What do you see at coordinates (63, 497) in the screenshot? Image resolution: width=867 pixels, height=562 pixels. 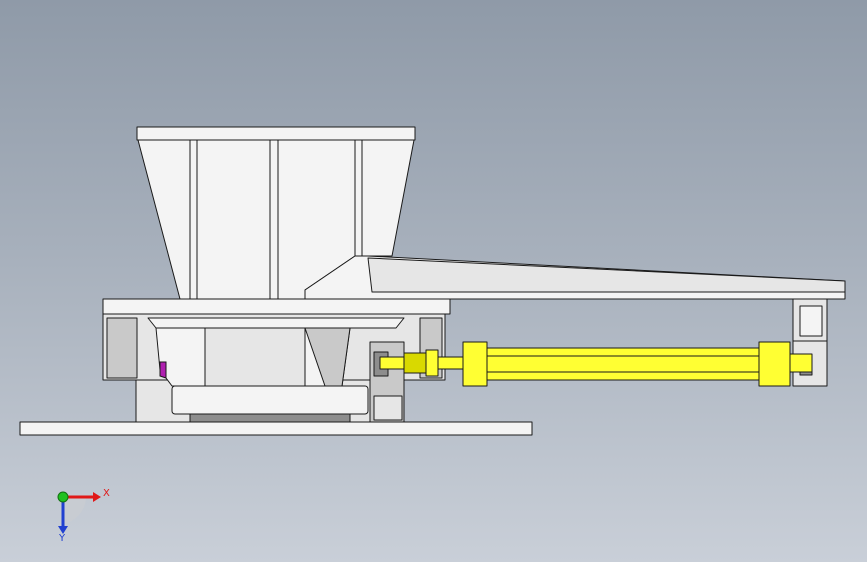 I see `origin-dot` at bounding box center [63, 497].